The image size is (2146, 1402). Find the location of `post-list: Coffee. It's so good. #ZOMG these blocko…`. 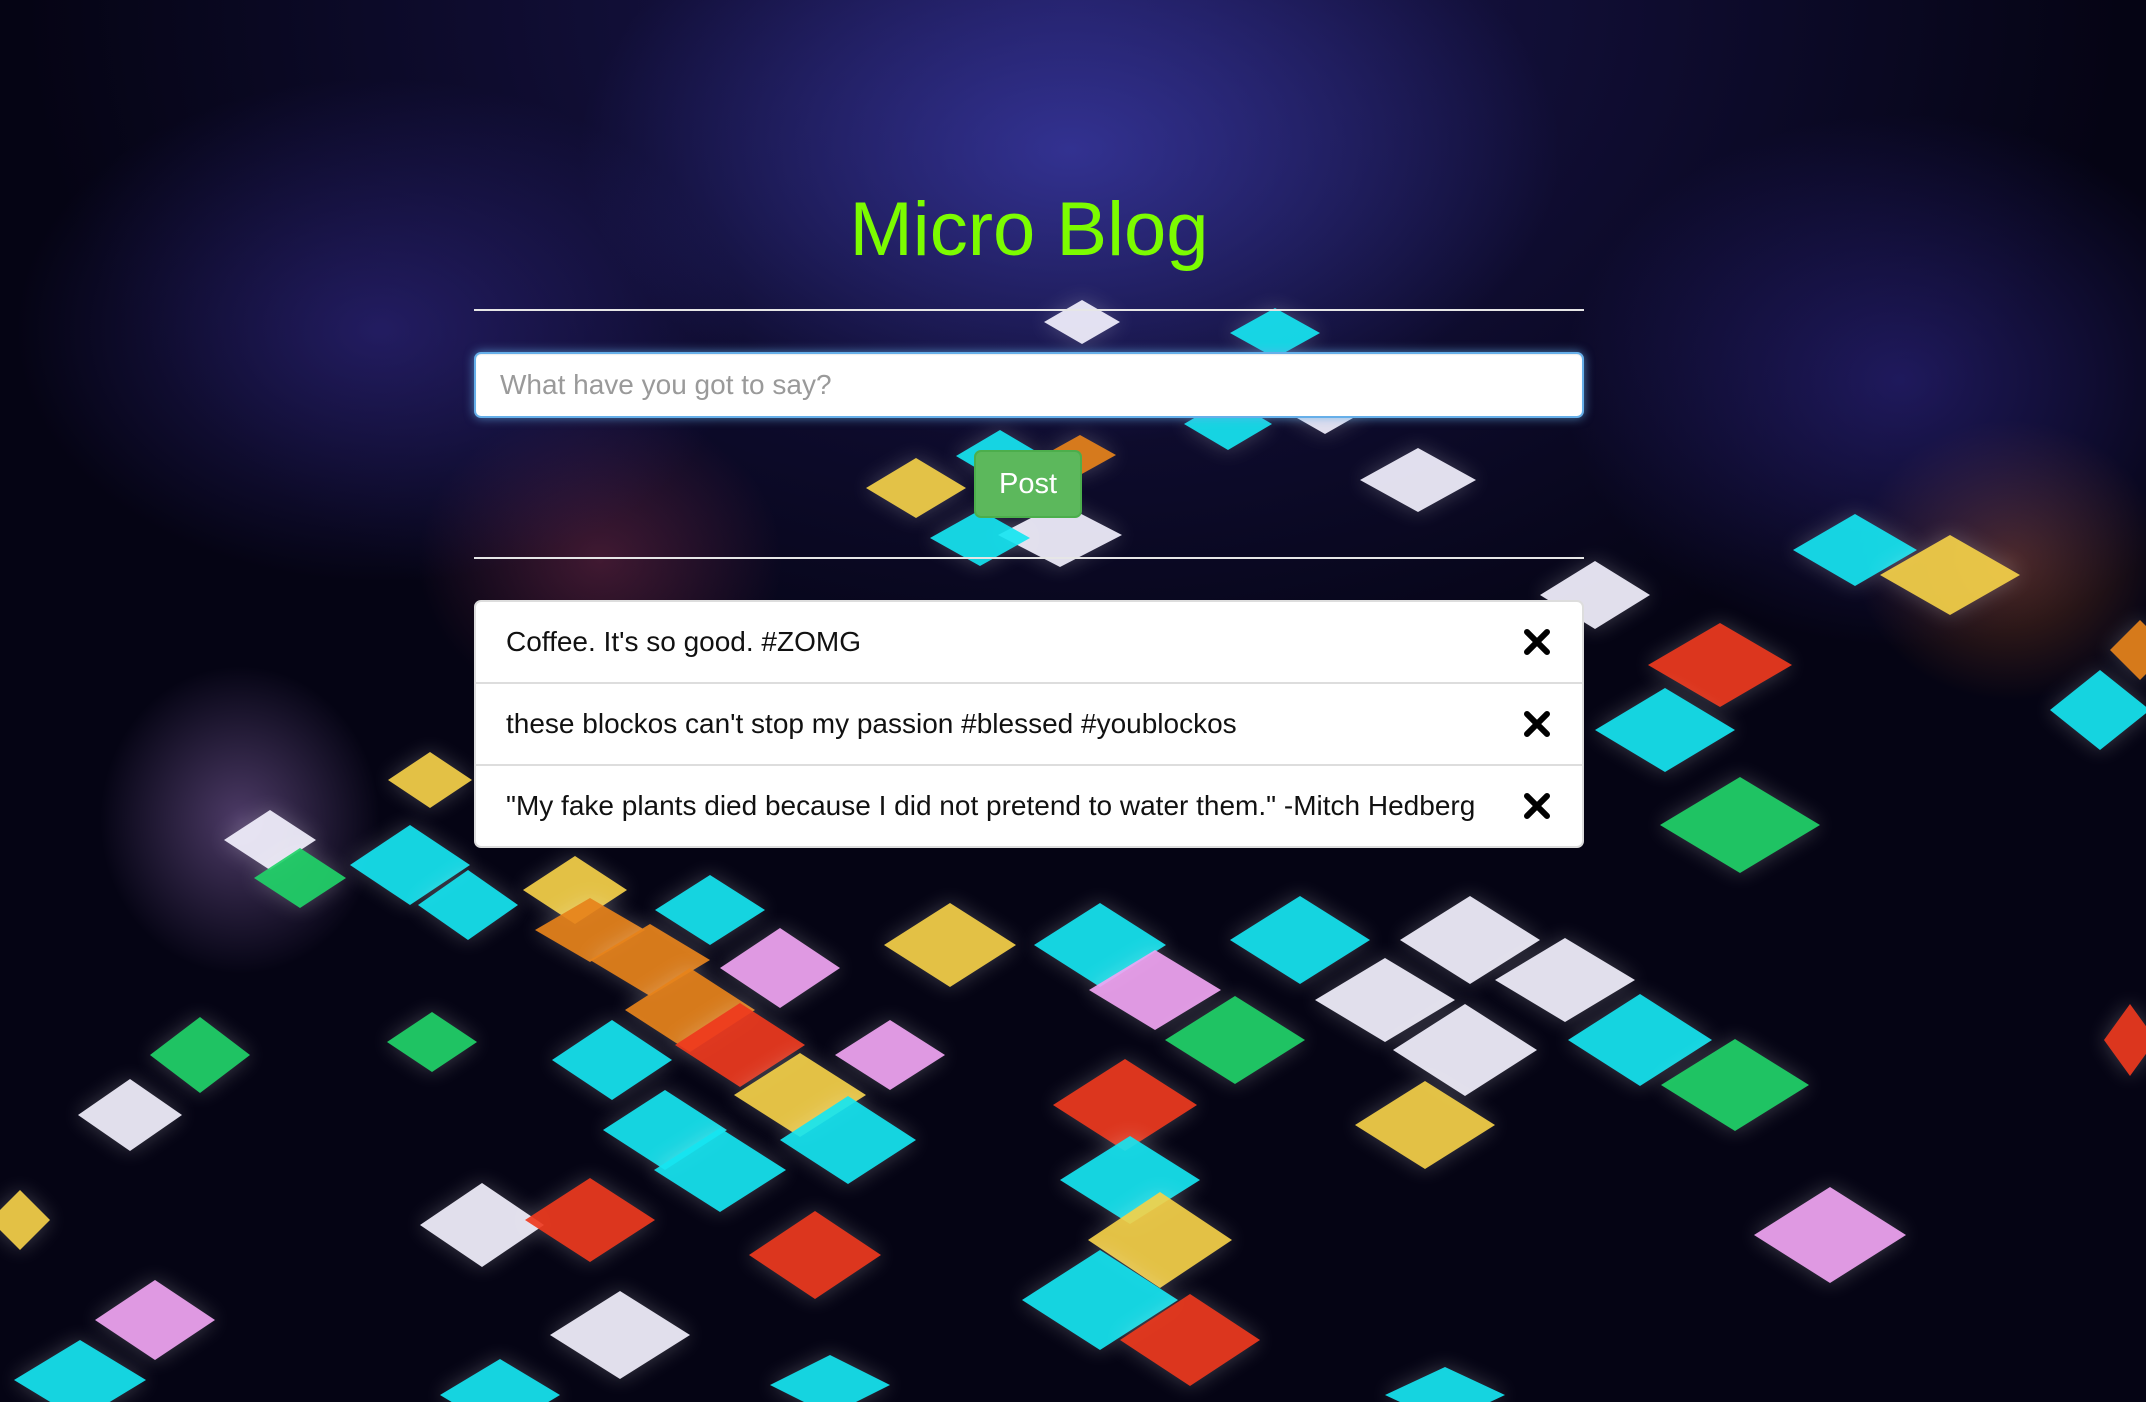

post-list: Coffee. It's so good. #ZOMG these blocko… is located at coordinates (1029, 724).